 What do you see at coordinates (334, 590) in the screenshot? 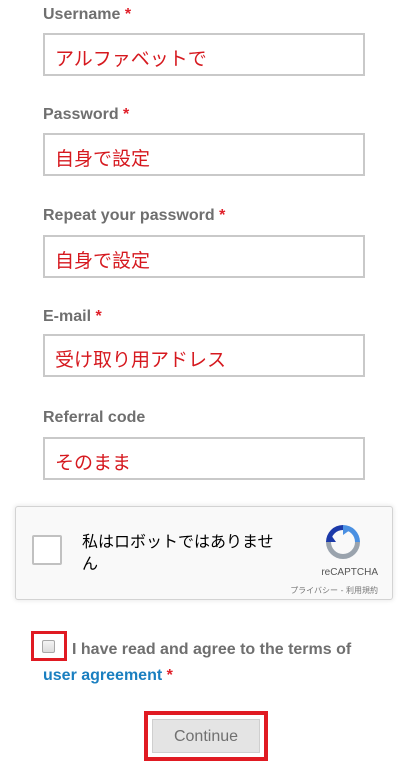
I see `recaptcha-privacy-terms-links: プライバシー - 利用規約` at bounding box center [334, 590].